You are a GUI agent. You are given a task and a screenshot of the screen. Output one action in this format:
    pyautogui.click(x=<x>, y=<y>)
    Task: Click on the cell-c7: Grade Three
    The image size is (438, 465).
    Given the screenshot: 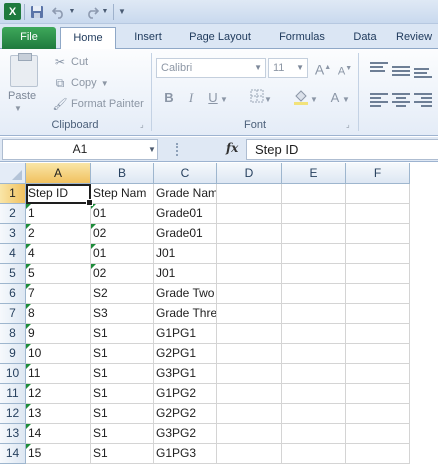 What is the action you would take?
    pyautogui.click(x=185, y=314)
    